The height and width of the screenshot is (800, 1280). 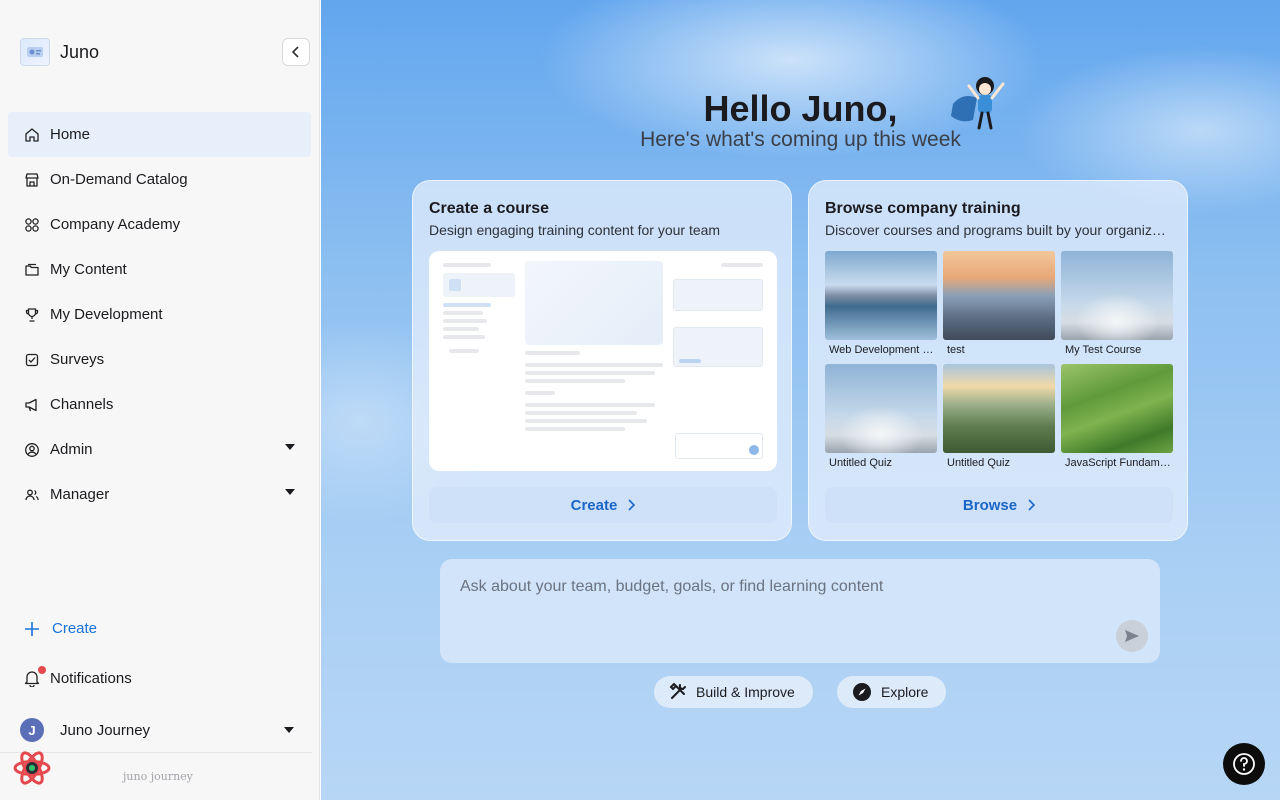 I want to click on course-title: My Test Course, so click(x=1103, y=350).